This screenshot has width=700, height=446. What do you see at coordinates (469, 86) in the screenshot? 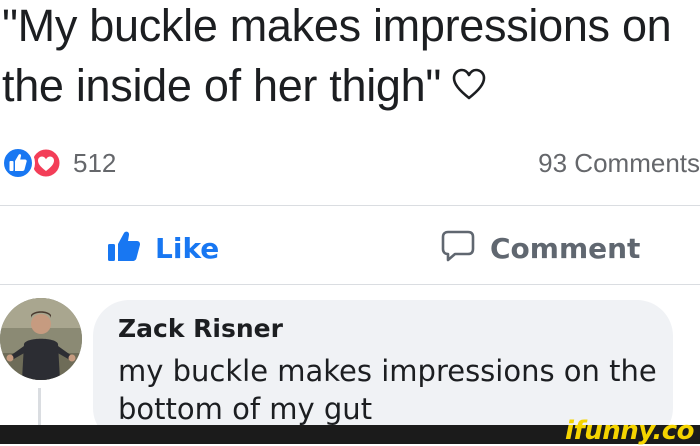
I see `heart-outline-icon` at bounding box center [469, 86].